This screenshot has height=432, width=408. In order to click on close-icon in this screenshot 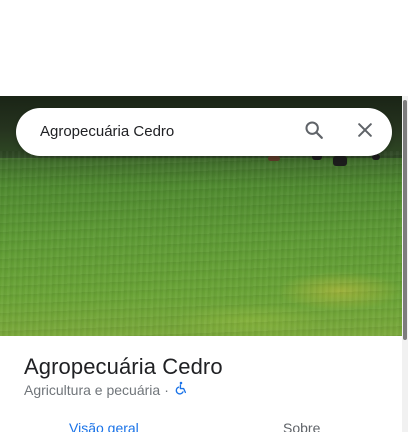, I will do `click(365, 132)`.